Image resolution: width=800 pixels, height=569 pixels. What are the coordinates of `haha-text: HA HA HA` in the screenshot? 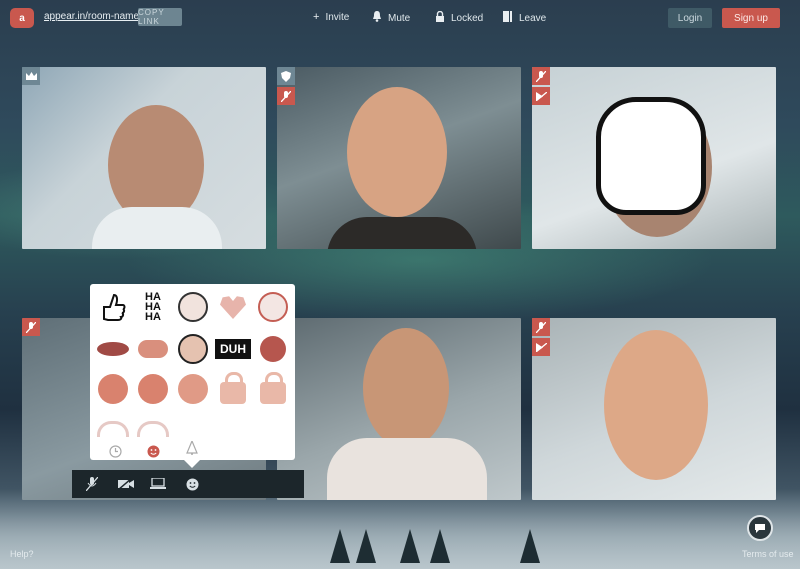 It's located at (153, 307).